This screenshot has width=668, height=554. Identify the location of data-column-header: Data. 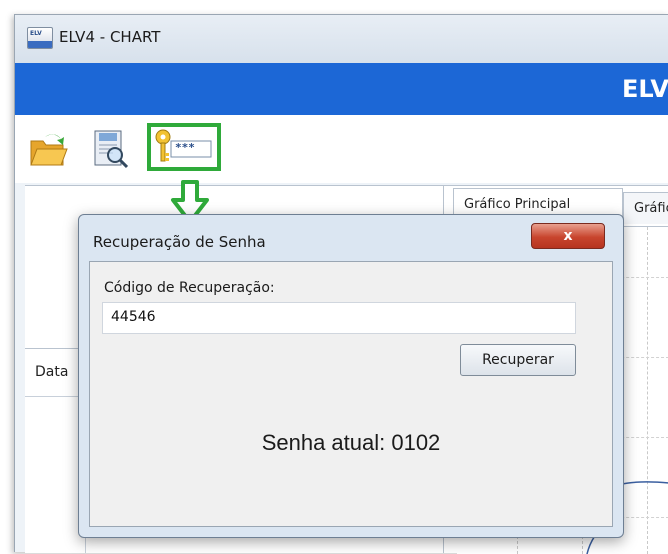
(51, 372).